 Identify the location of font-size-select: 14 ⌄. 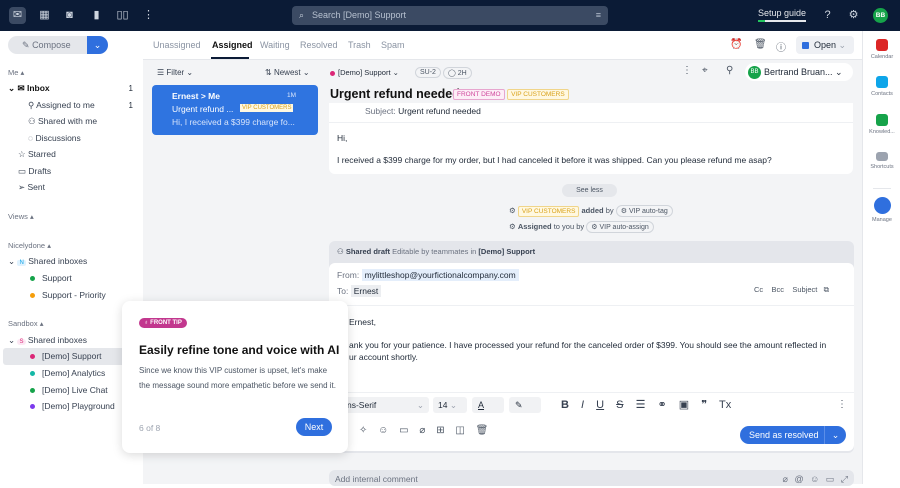
(450, 405).